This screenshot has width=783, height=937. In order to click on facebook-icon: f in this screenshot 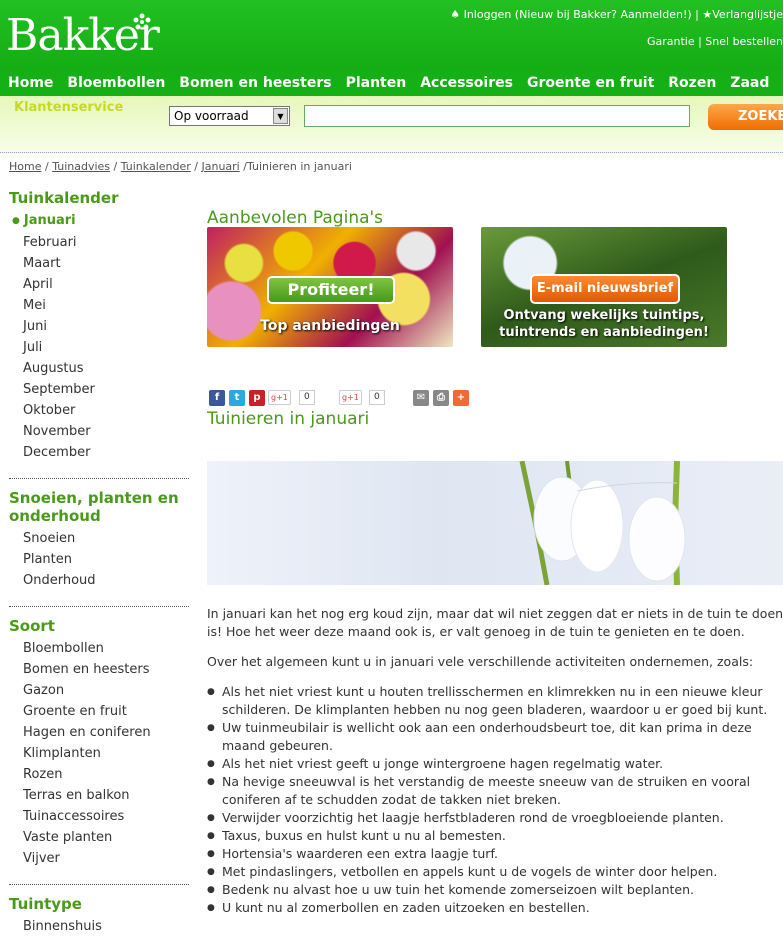, I will do `click(217, 398)`.